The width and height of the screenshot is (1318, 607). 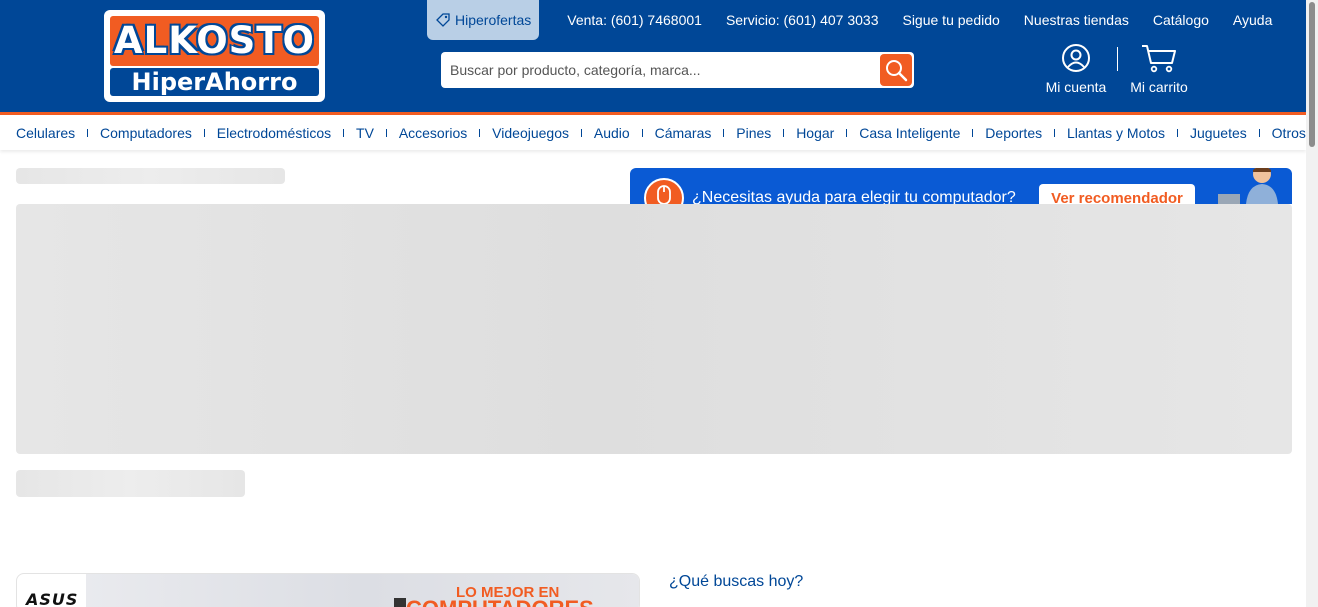 What do you see at coordinates (1159, 59) in the screenshot?
I see `cart-icon` at bounding box center [1159, 59].